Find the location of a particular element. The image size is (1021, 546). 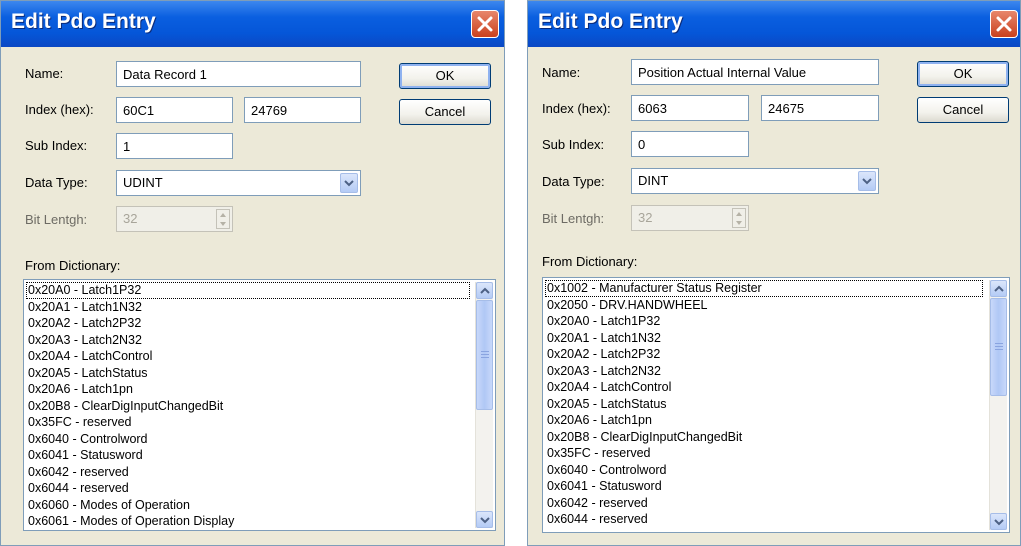

datatype-value: UDINT is located at coordinates (143, 182).